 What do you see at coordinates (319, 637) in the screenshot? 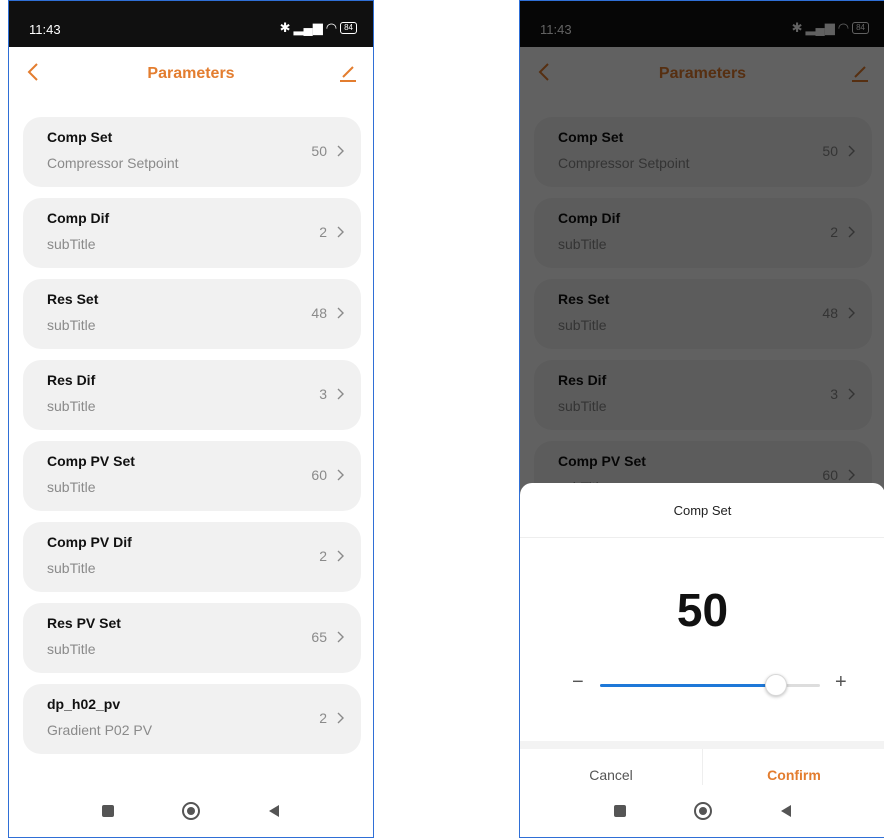
I see `param-value: 65` at bounding box center [319, 637].